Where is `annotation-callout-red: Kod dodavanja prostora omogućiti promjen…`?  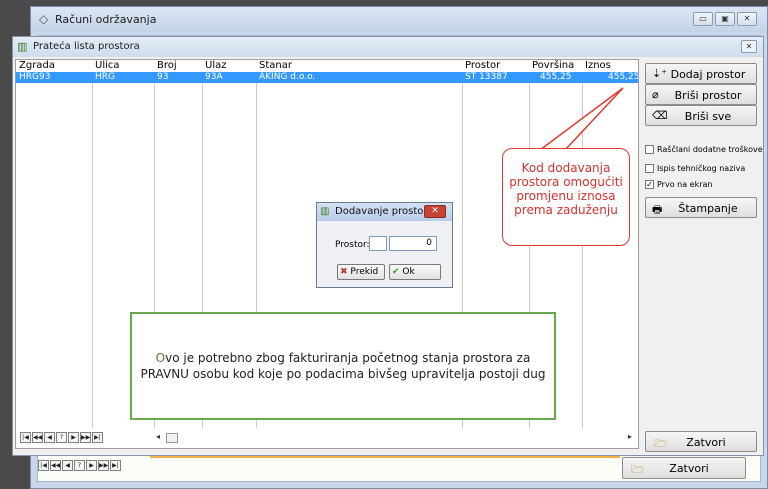 annotation-callout-red: Kod dodavanja prostora omogućiti promjen… is located at coordinates (566, 197).